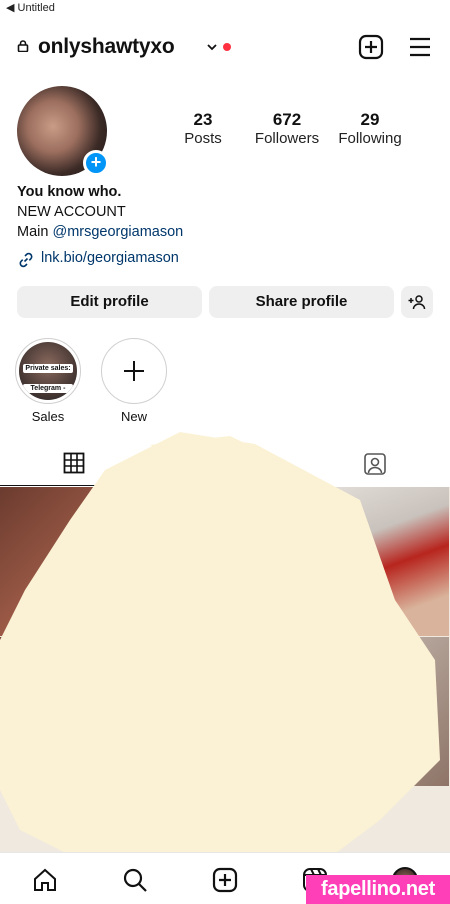 This screenshot has height=904, width=450. I want to click on highlight-label: New, so click(133, 416).